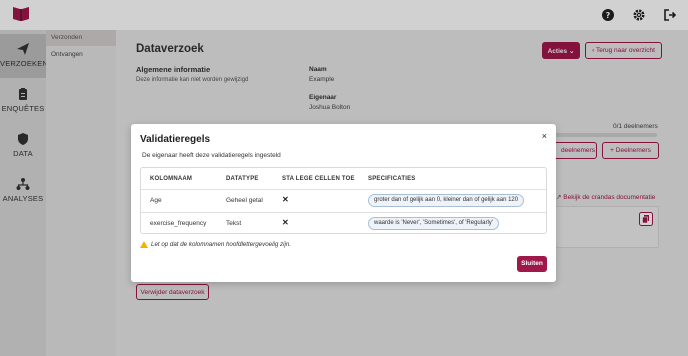 Image resolution: width=688 pixels, height=356 pixels. I want to click on cell-column-name: exercise_frequency, so click(178, 223).